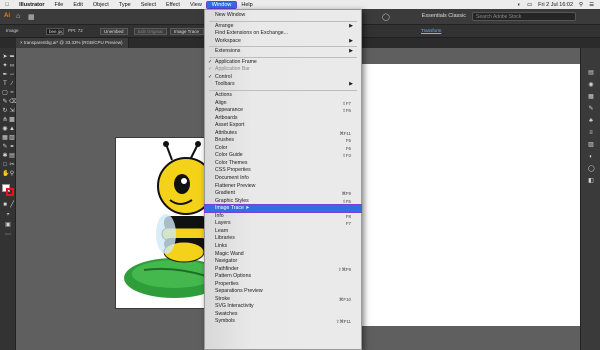 This screenshot has height=350, width=600. What do you see at coordinates (283, 26) in the screenshot?
I see `menu-item-arrange: Arrange ▶` at bounding box center [283, 26].